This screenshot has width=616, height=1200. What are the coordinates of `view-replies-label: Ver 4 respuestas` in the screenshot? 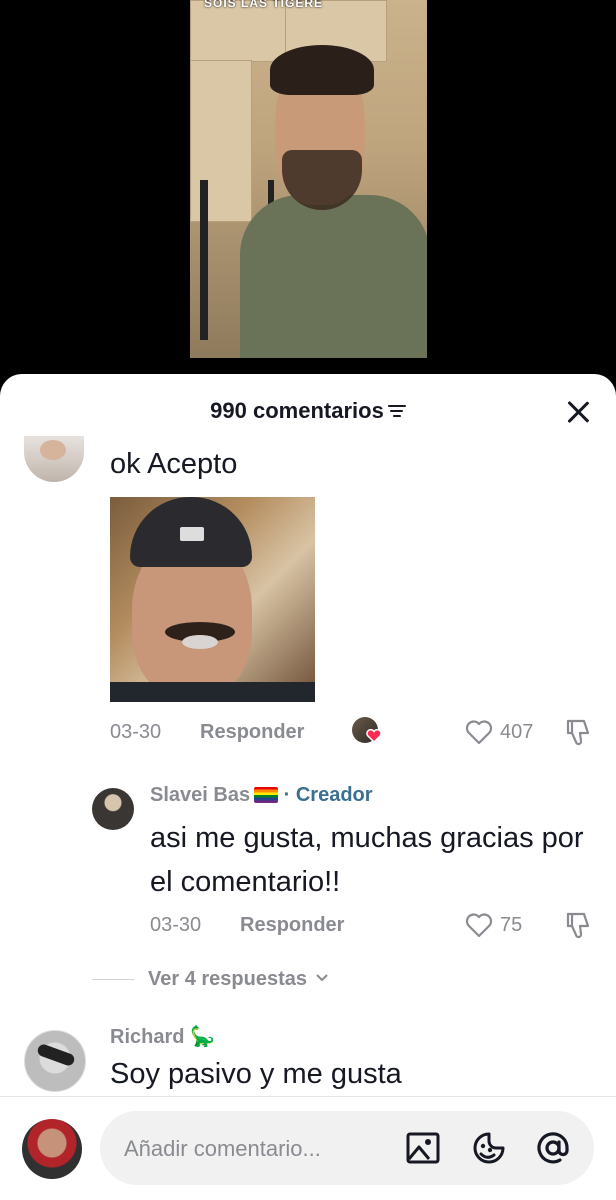 It's located at (227, 979).